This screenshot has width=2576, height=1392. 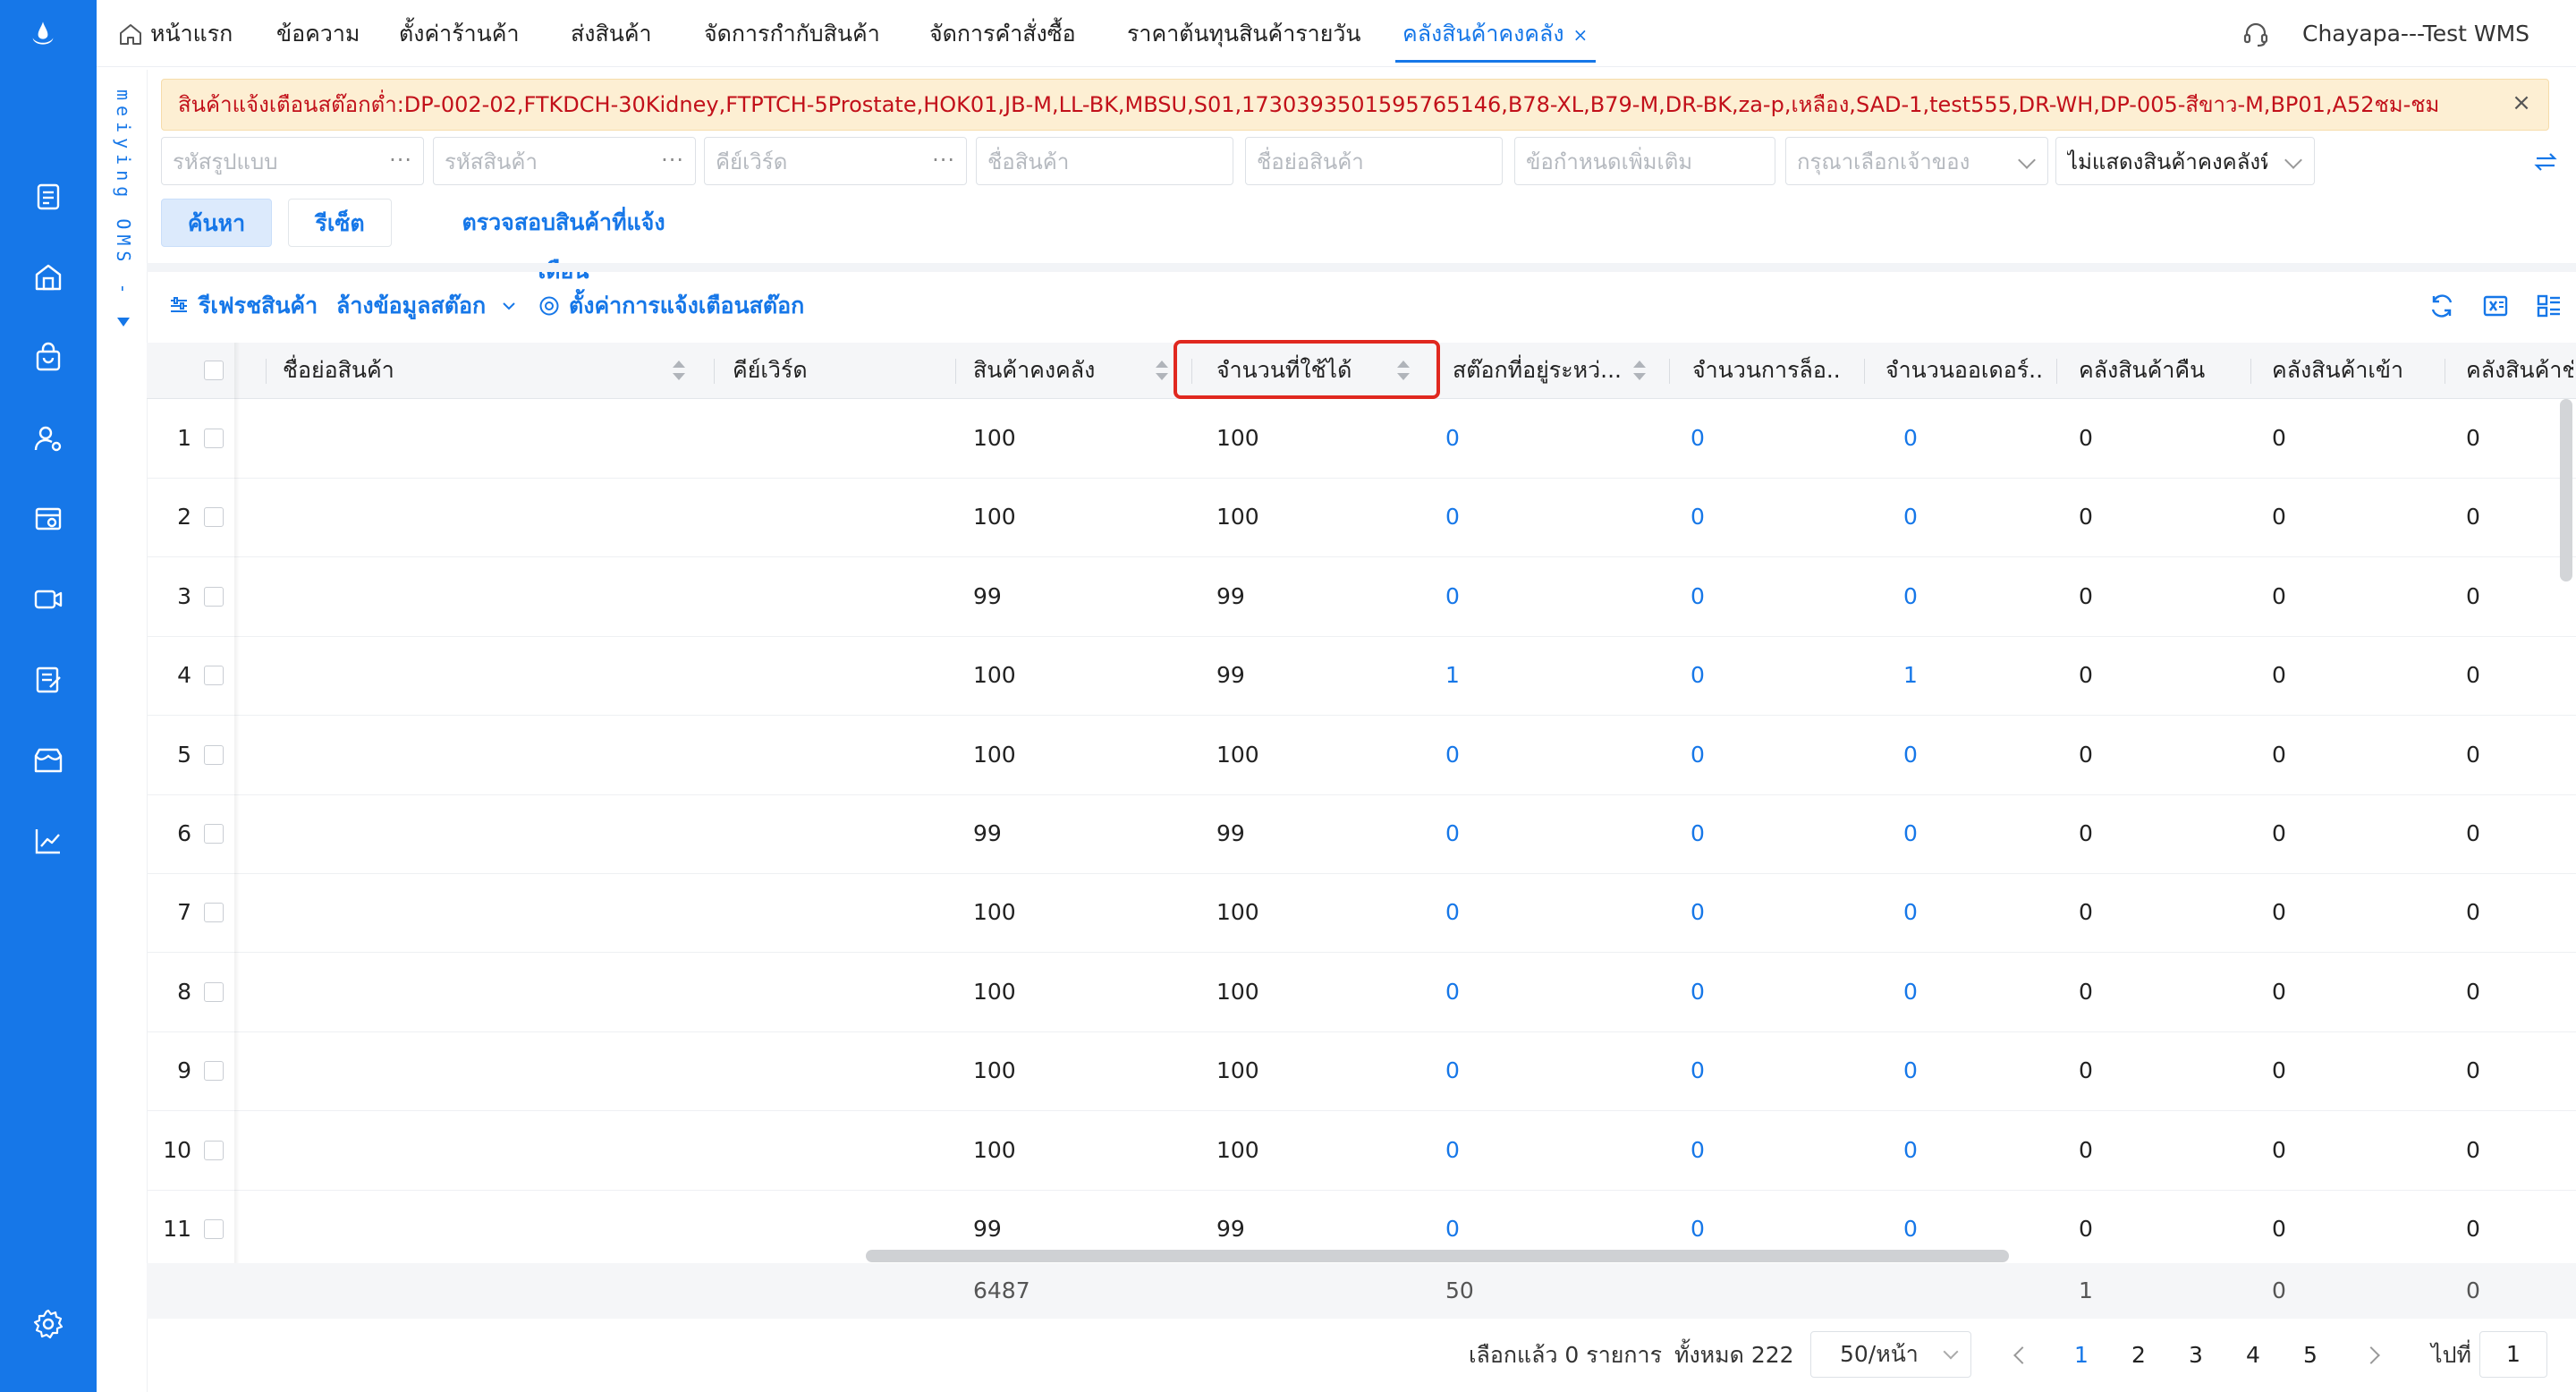 What do you see at coordinates (1361, 676) in the screenshot?
I see `table-row: 4 100 99 1 0 1 0 0 0` at bounding box center [1361, 676].